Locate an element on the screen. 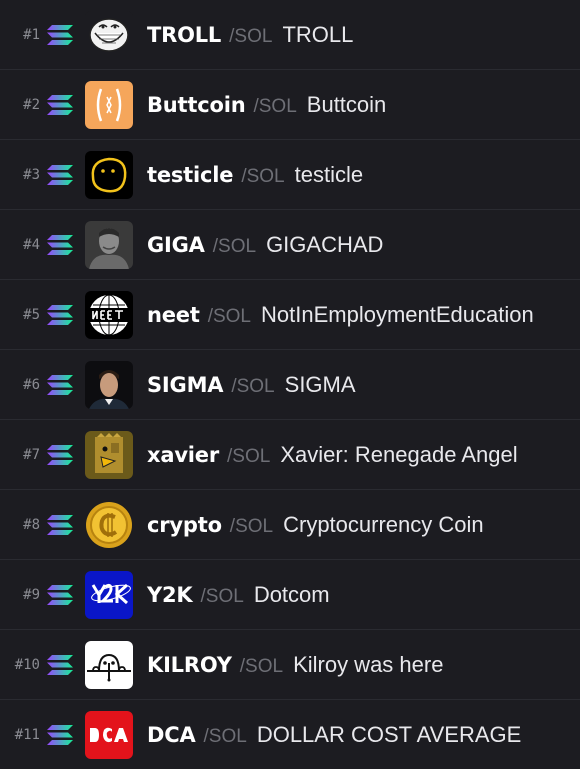 This screenshot has height=769, width=580. rank-label: #4 is located at coordinates (31, 244).